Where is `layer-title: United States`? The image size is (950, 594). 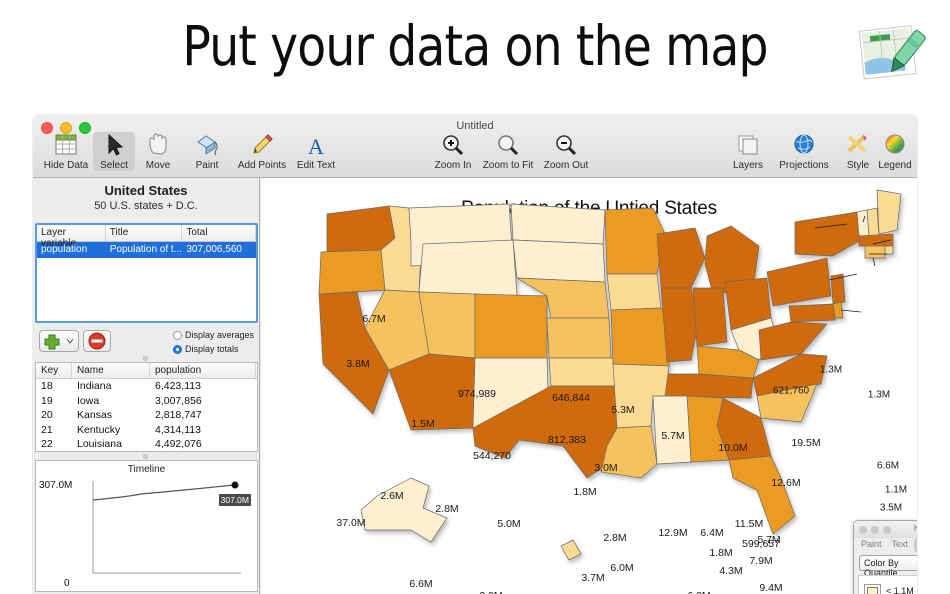
layer-title: United States is located at coordinates (146, 190).